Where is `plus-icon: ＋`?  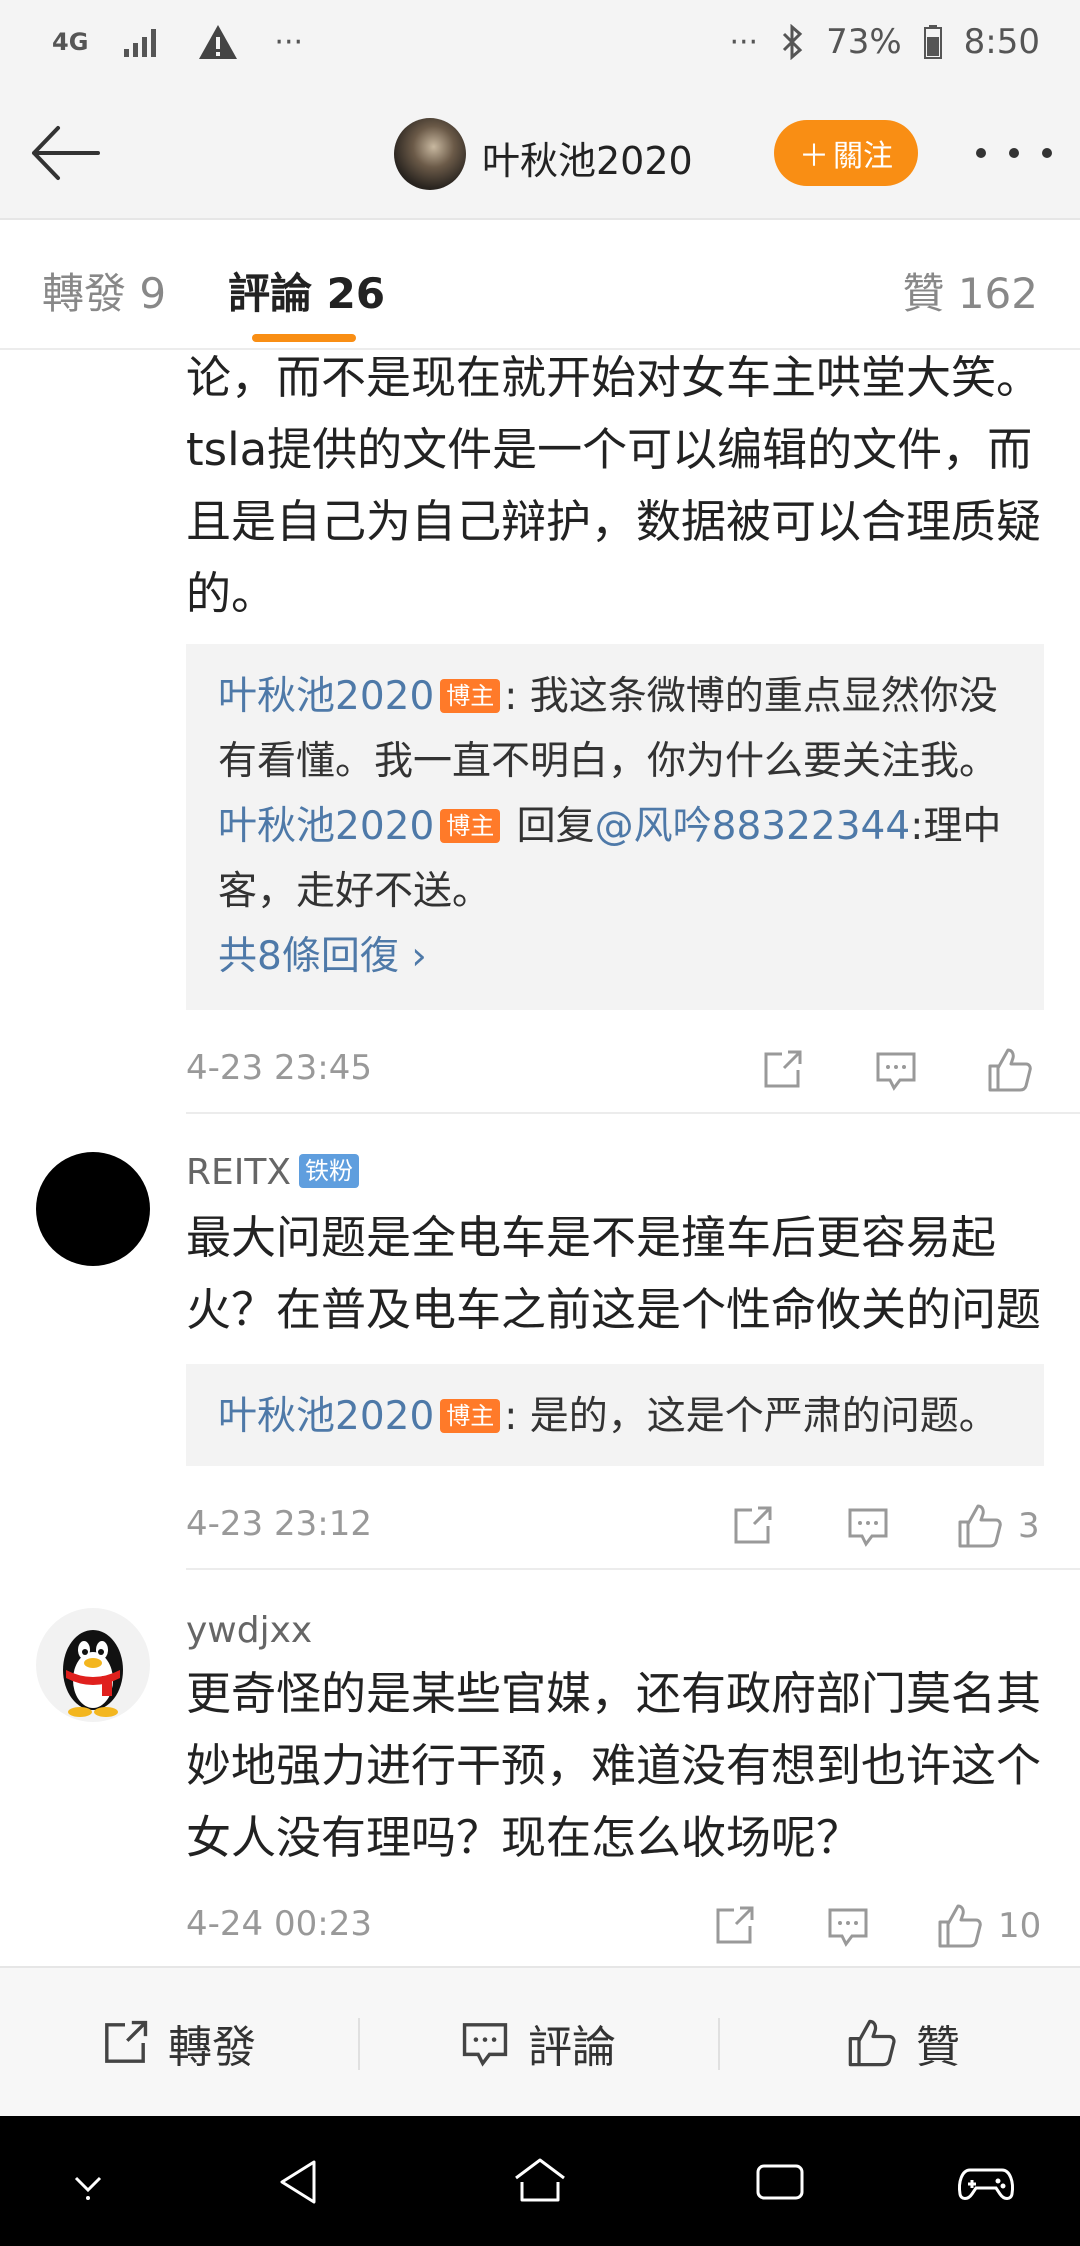
plus-icon: ＋ is located at coordinates (814, 156).